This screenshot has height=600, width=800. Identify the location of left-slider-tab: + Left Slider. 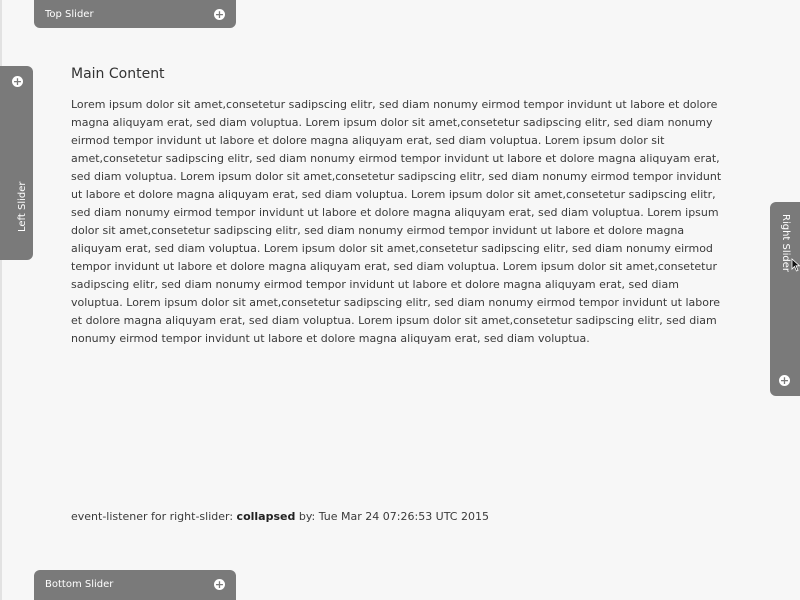
(16, 163).